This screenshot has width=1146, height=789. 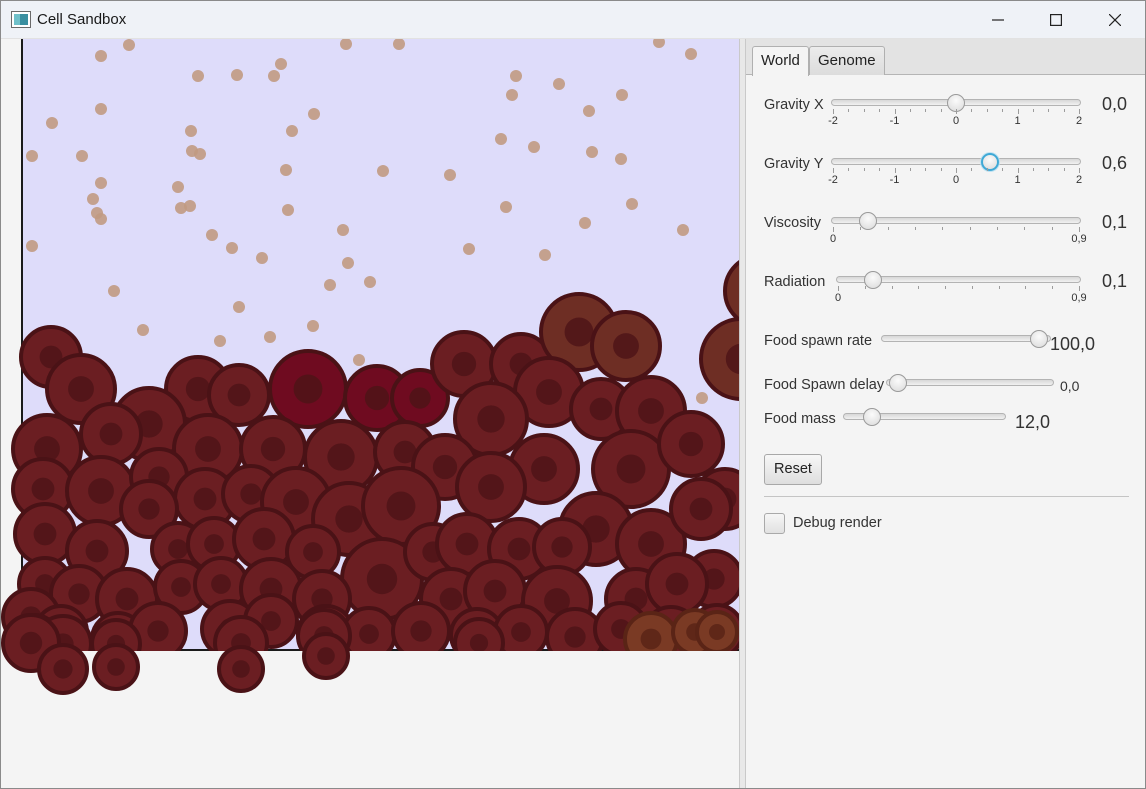 I want to click on reset-button: Reset, so click(x=793, y=469).